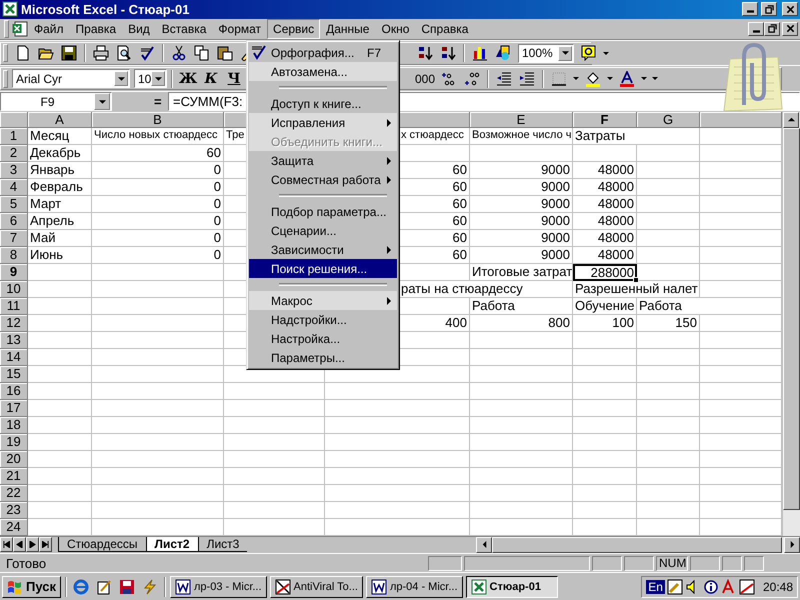 The width and height of the screenshot is (800, 600). Describe the element at coordinates (307, 249) in the screenshot. I see `menu-item-label: Зависимости` at that location.